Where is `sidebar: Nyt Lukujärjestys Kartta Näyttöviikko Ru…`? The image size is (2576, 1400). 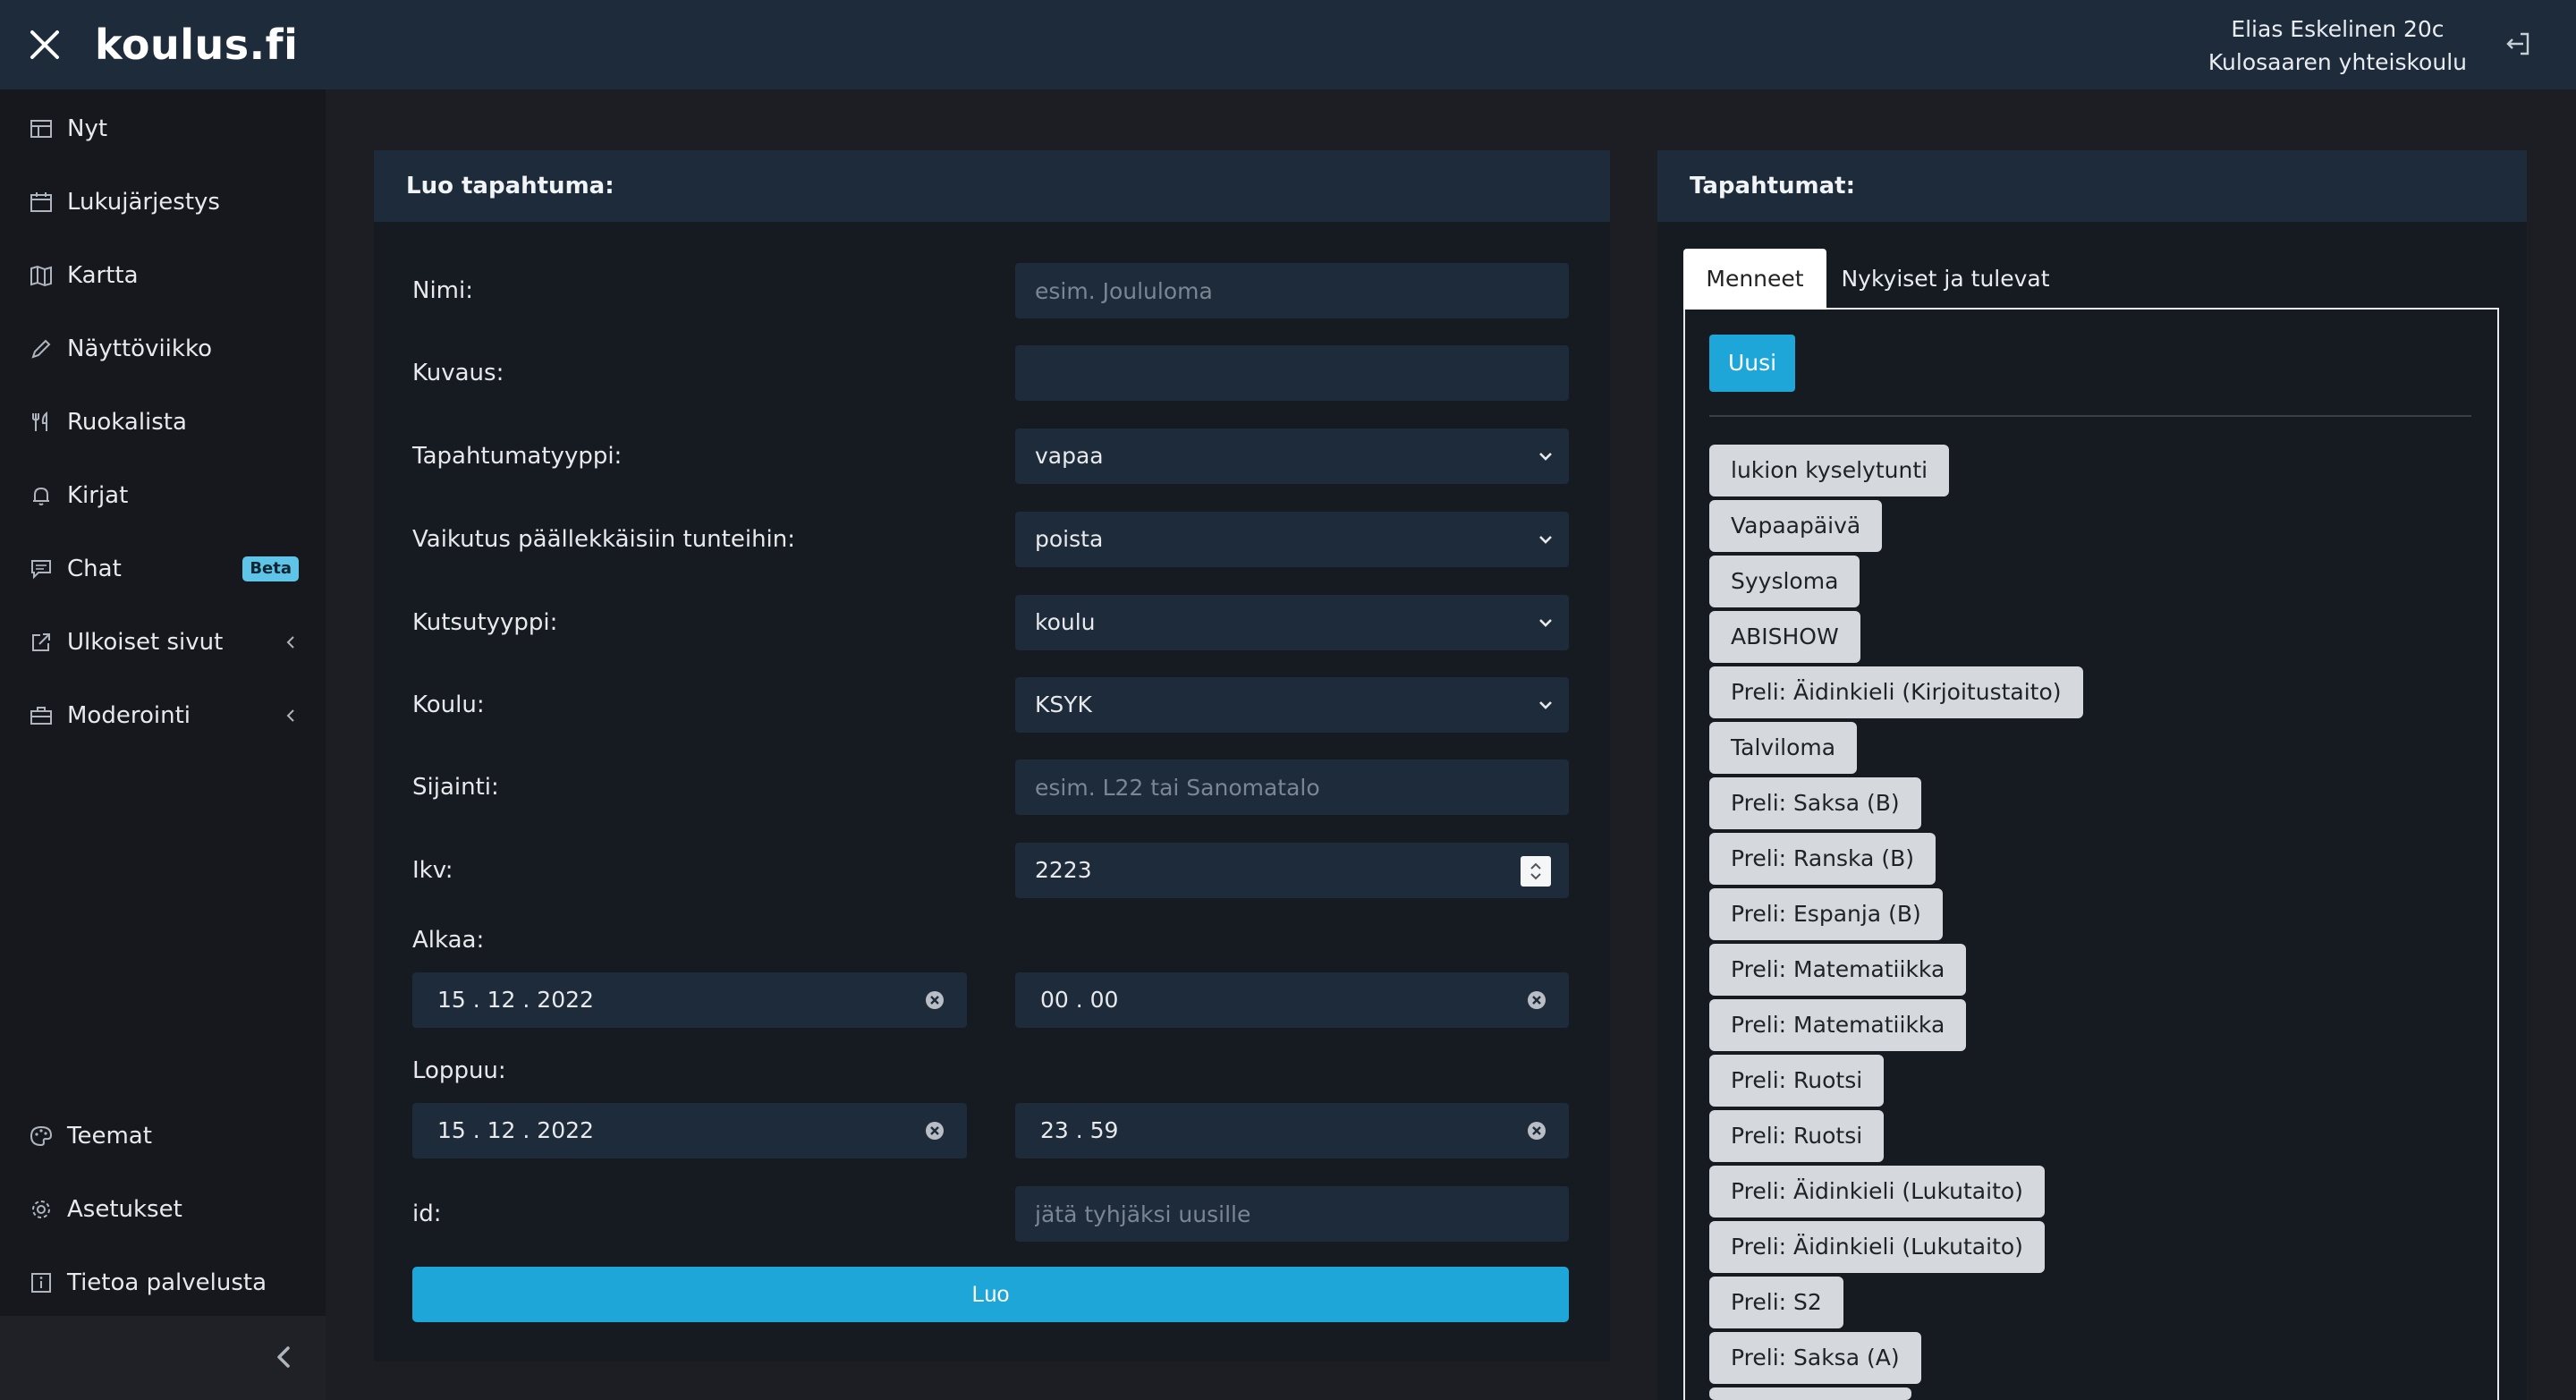
sidebar: Nyt Lukujärjestys Kartta Näyttöviikko Ru… is located at coordinates (163, 744).